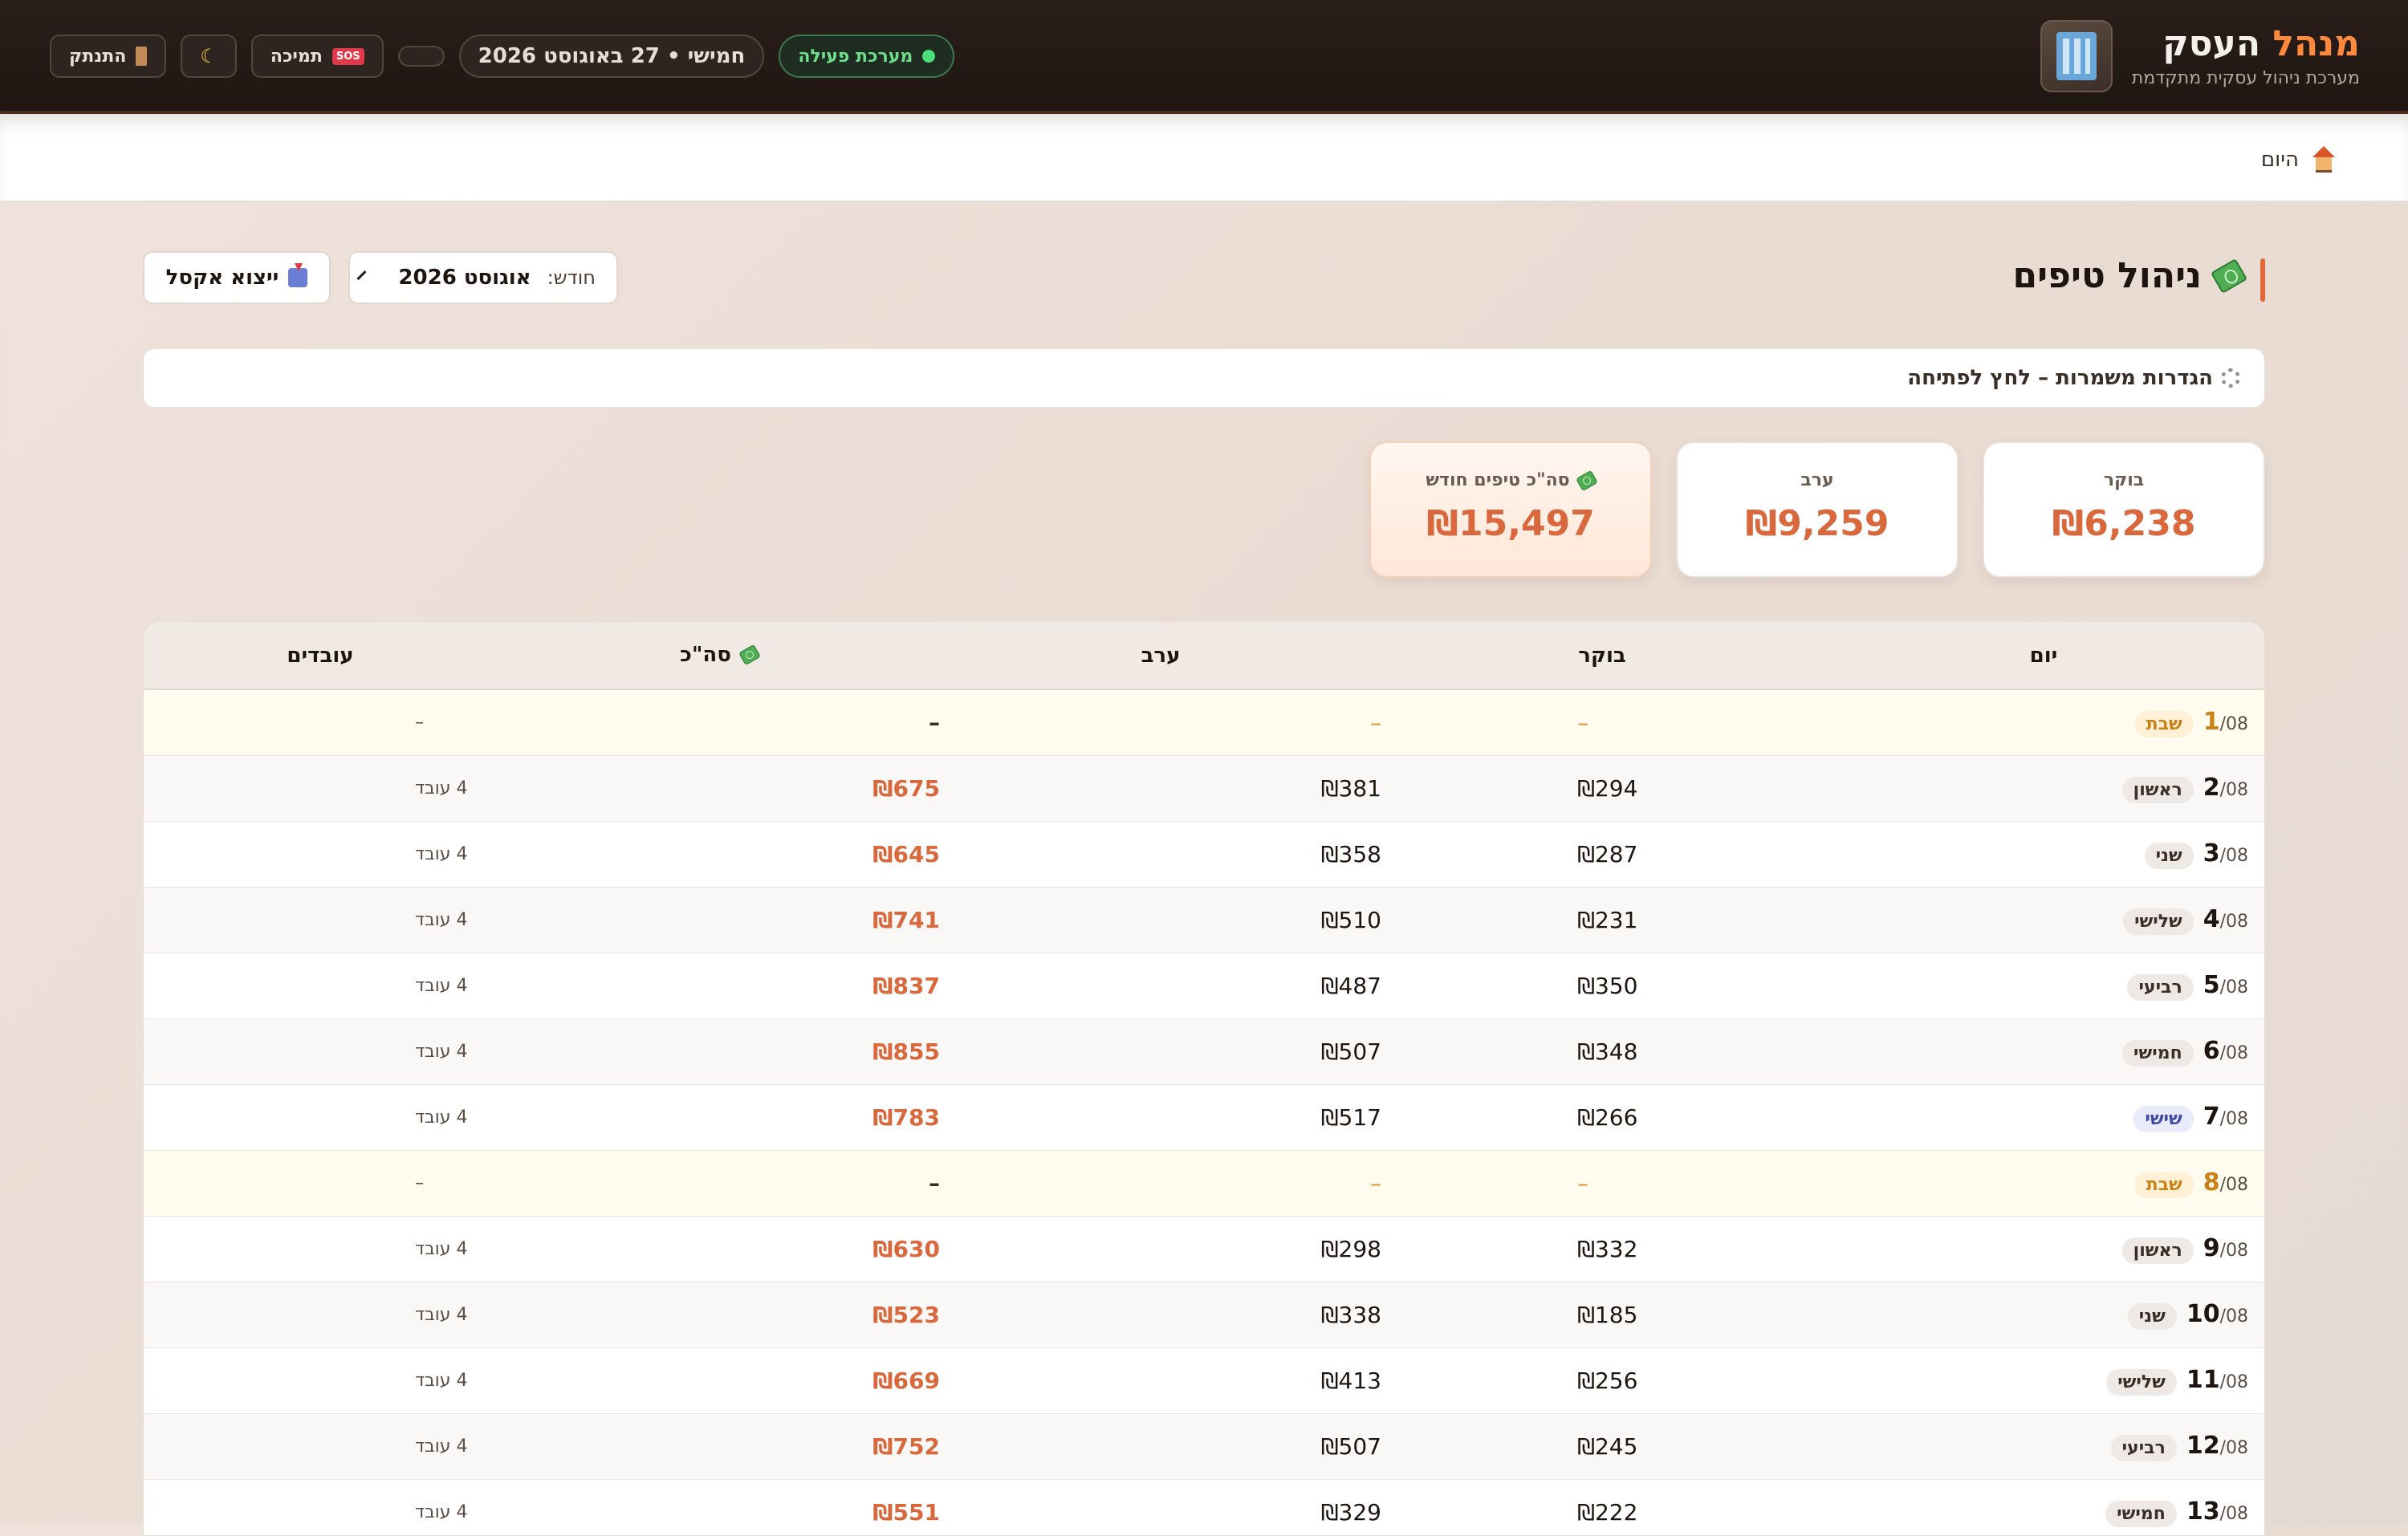  I want to click on support-button: SOS תמיכה, so click(317, 56).